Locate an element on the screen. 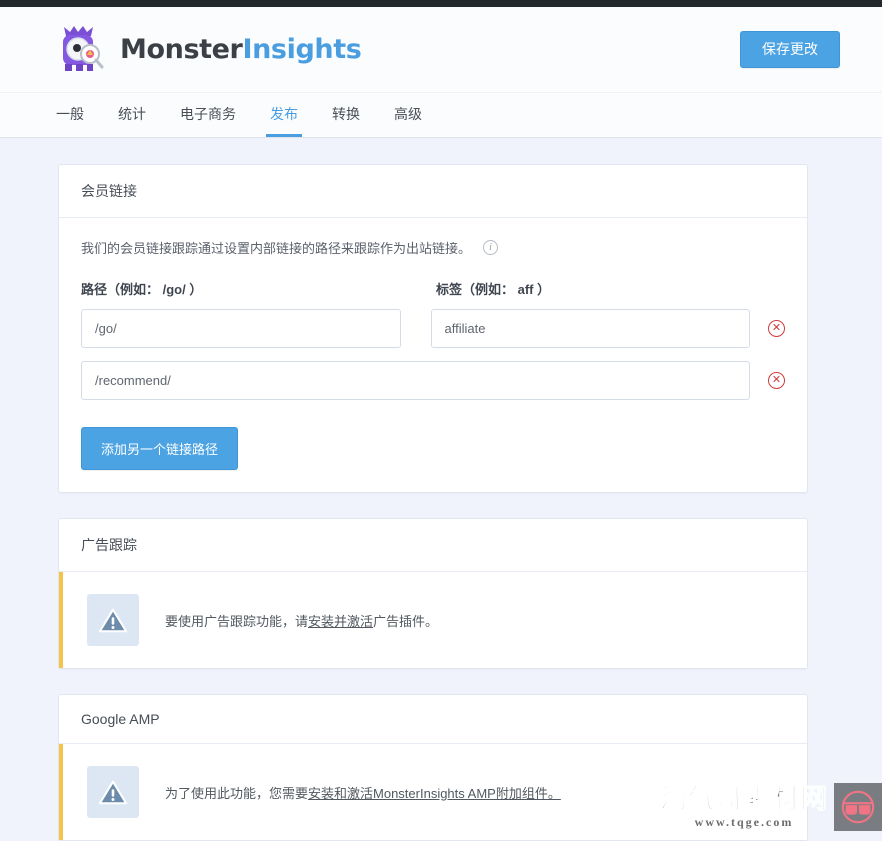 This screenshot has width=882, height=841. info-circle-icon: i is located at coordinates (491, 247).